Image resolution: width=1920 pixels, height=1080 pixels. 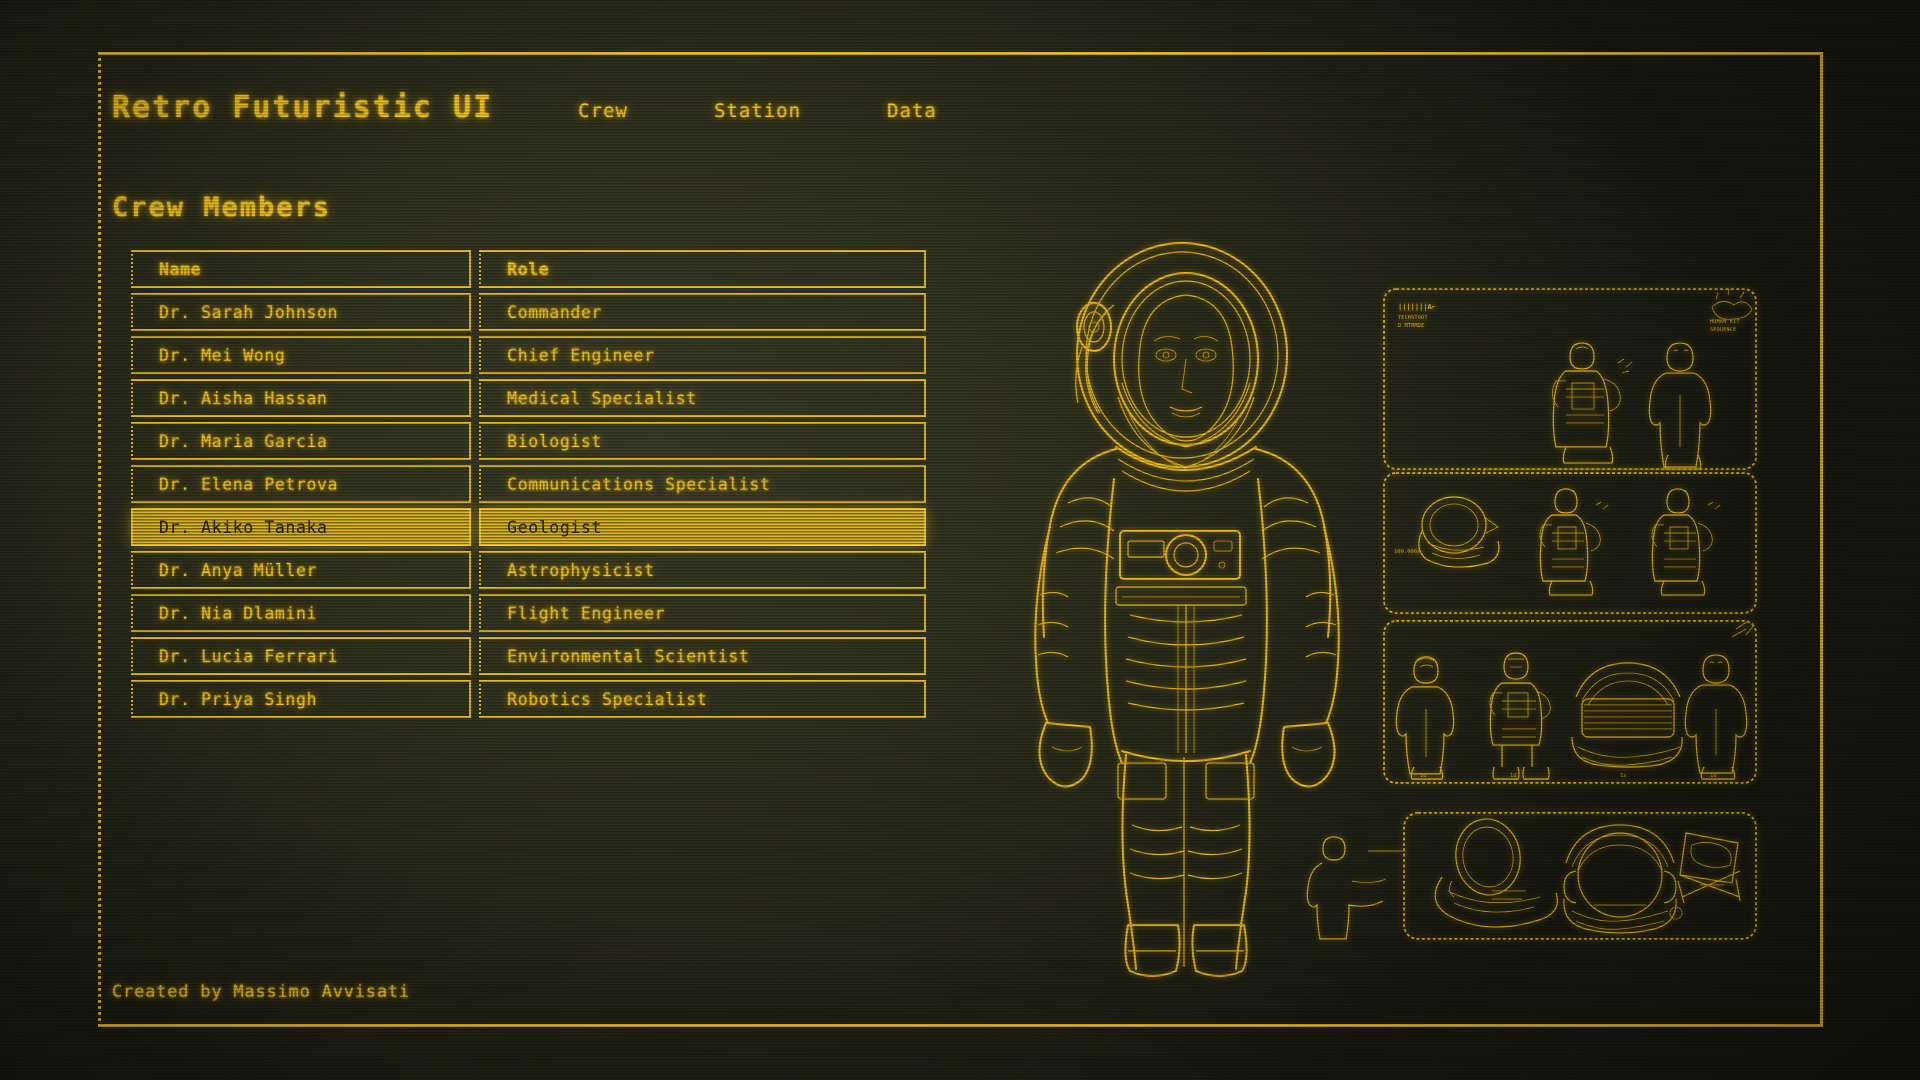 I want to click on header-bar: Retro Futuristic UI Crew Station Data, so click(x=562, y=115).